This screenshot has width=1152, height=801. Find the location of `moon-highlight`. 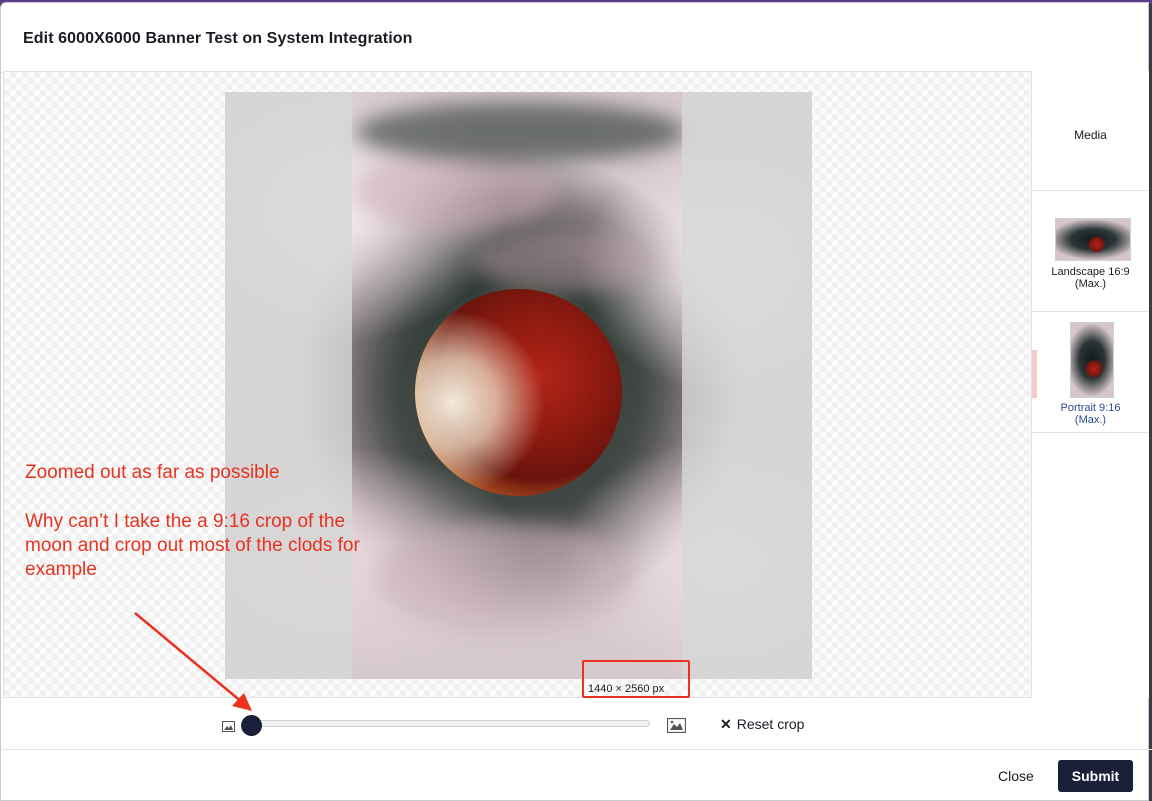

moon-highlight is located at coordinates (518, 392).